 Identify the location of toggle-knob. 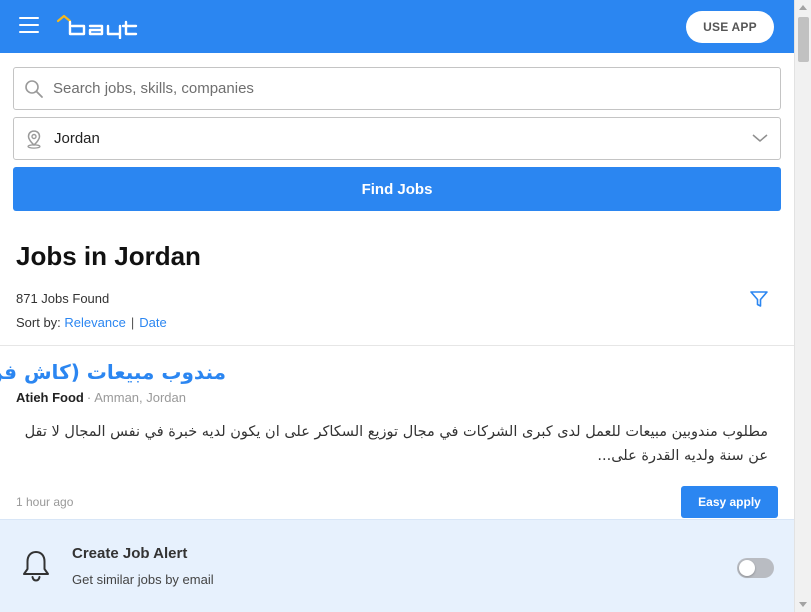
(747, 568).